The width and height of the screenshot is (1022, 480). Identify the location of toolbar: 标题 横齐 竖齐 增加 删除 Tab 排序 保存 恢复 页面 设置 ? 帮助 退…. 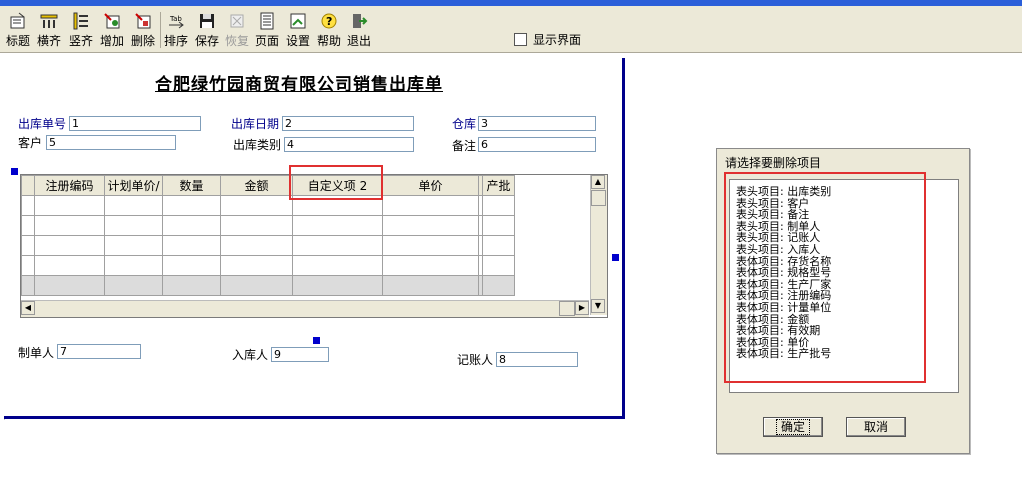
(511, 29).